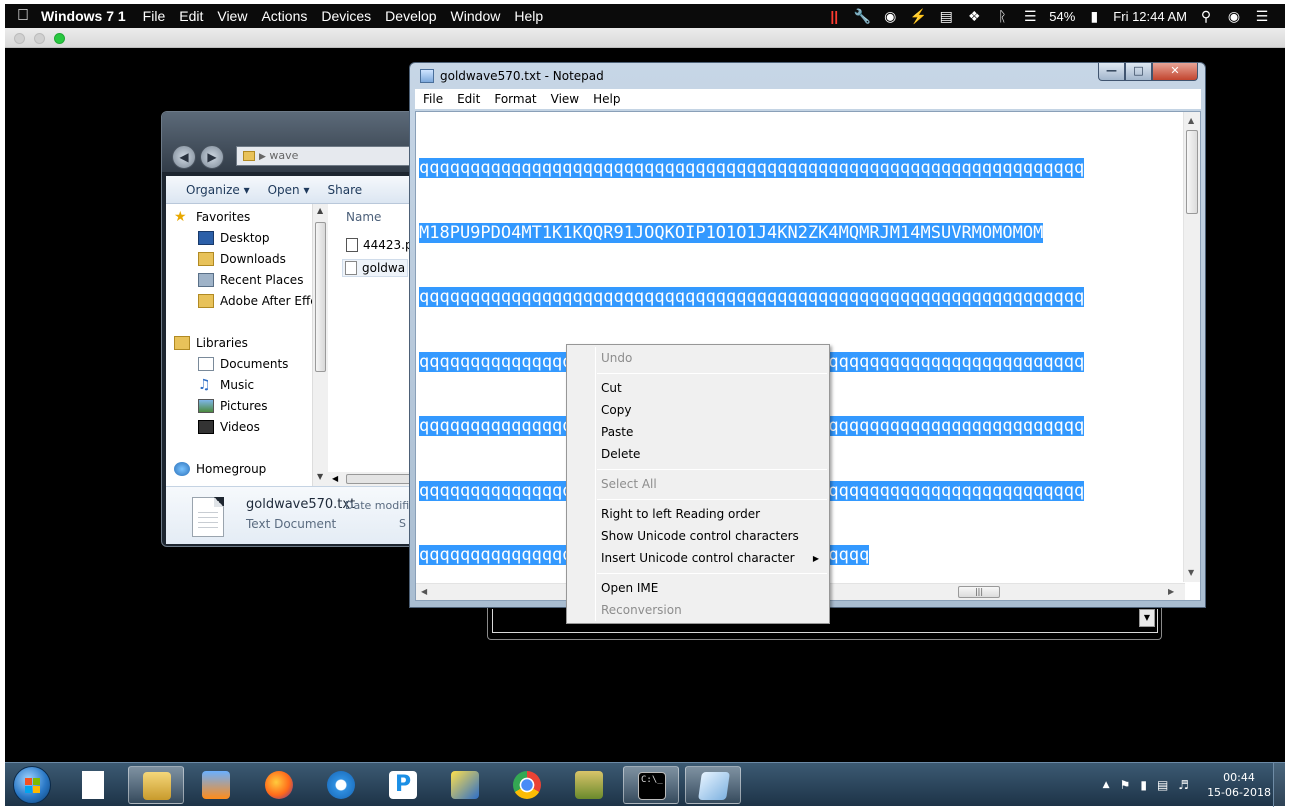 The width and height of the screenshot is (1290, 810). What do you see at coordinates (565, 99) in the screenshot?
I see `menu-view: View` at bounding box center [565, 99].